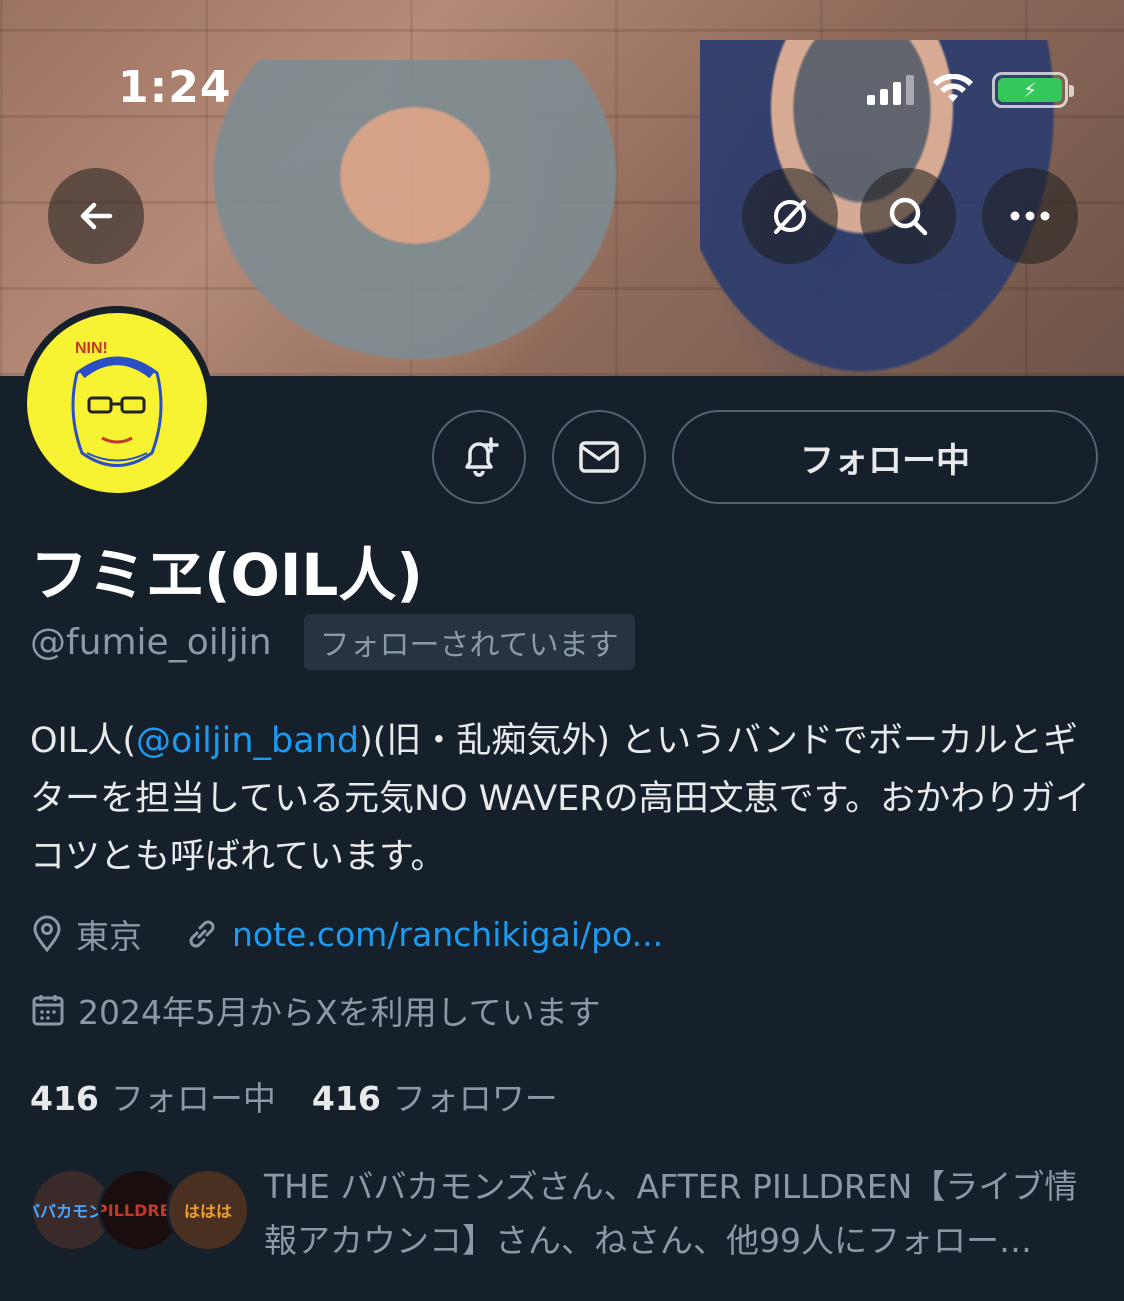  I want to click on avatar-text: NIN!, so click(91, 348).